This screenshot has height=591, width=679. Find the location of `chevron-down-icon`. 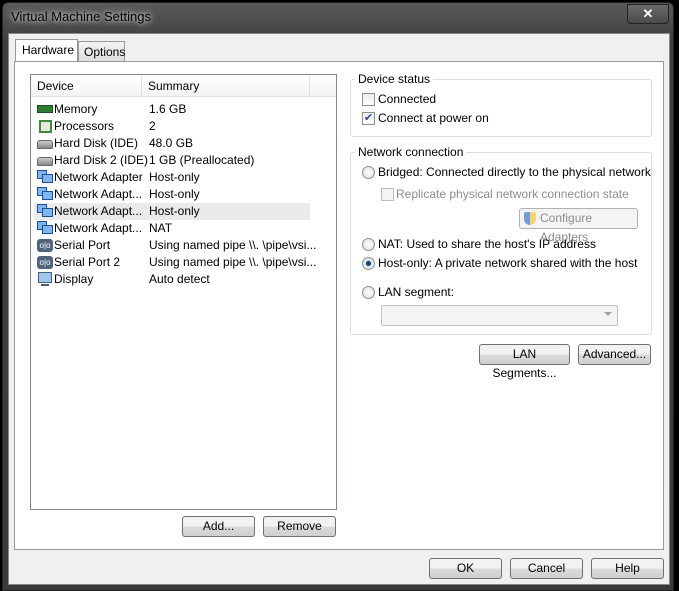

chevron-down-icon is located at coordinates (608, 314).